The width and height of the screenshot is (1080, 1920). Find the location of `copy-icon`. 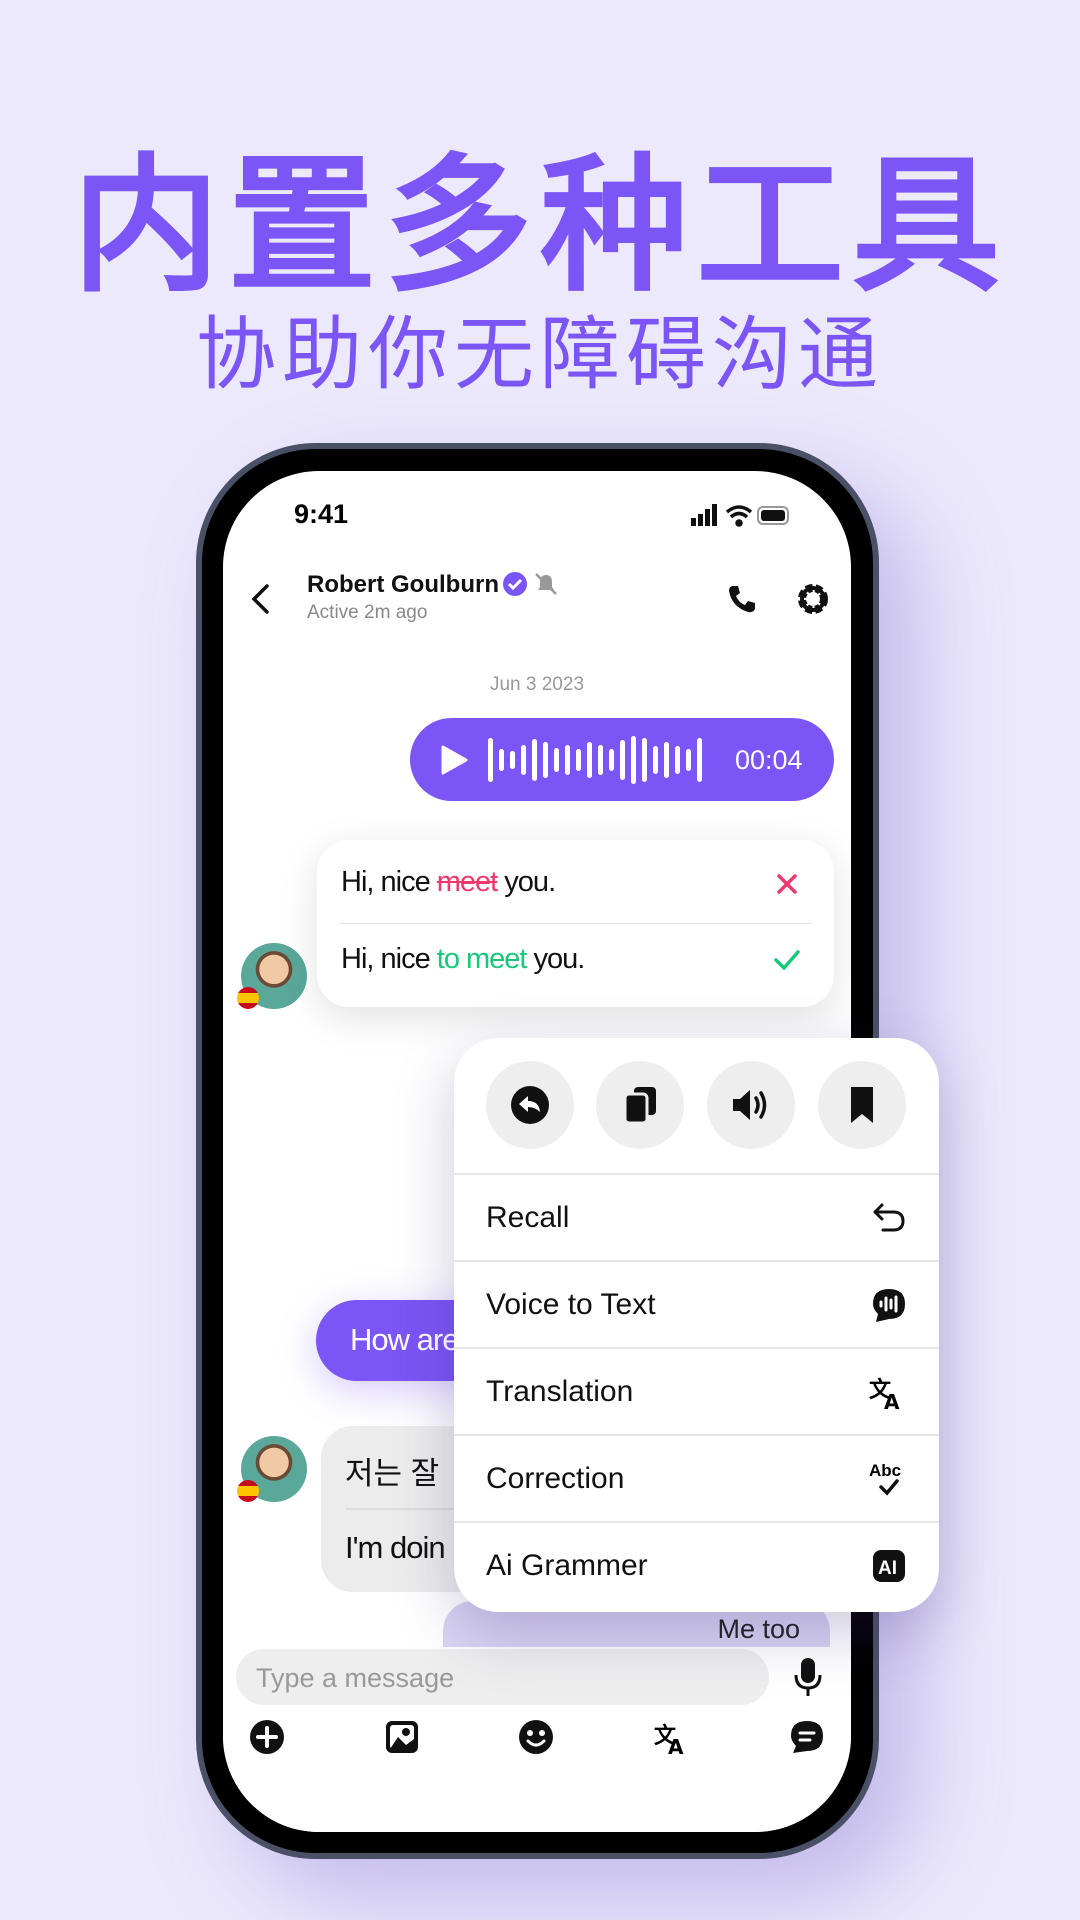

copy-icon is located at coordinates (639, 1106).